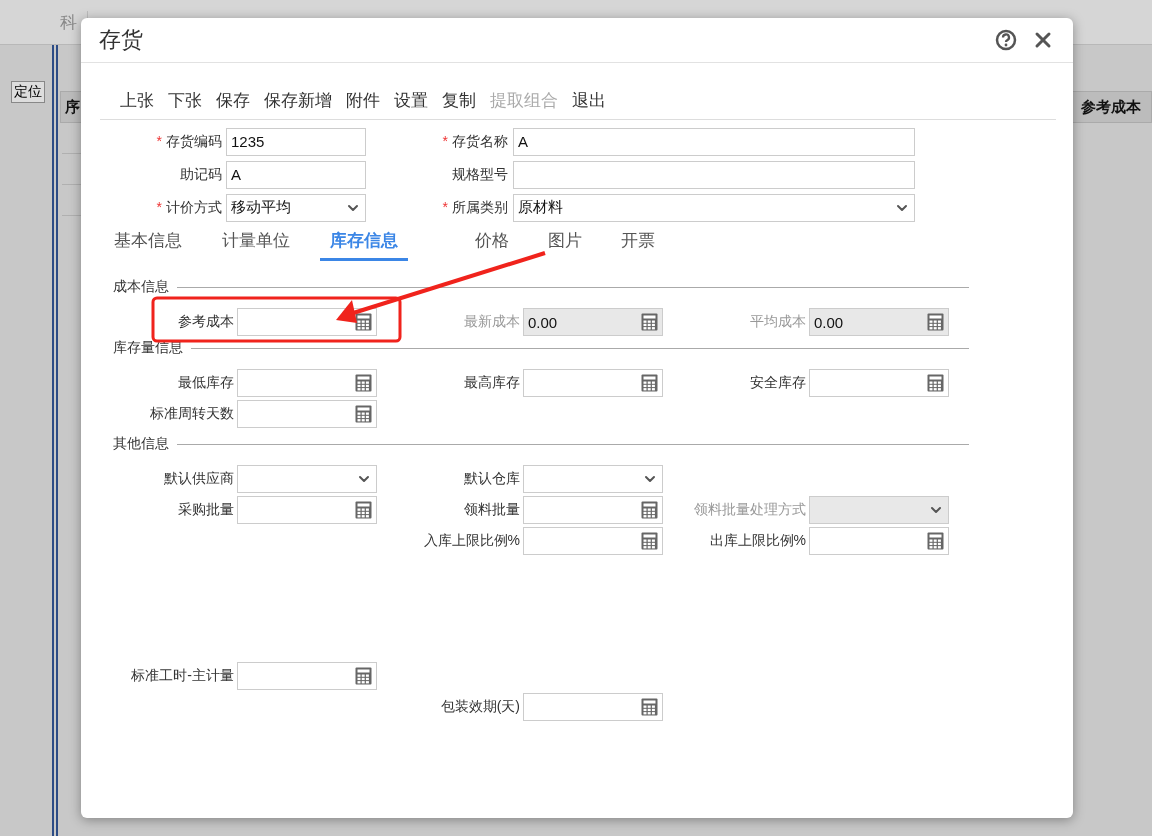  I want to click on toolbar-button: 保存新增, so click(298, 100).